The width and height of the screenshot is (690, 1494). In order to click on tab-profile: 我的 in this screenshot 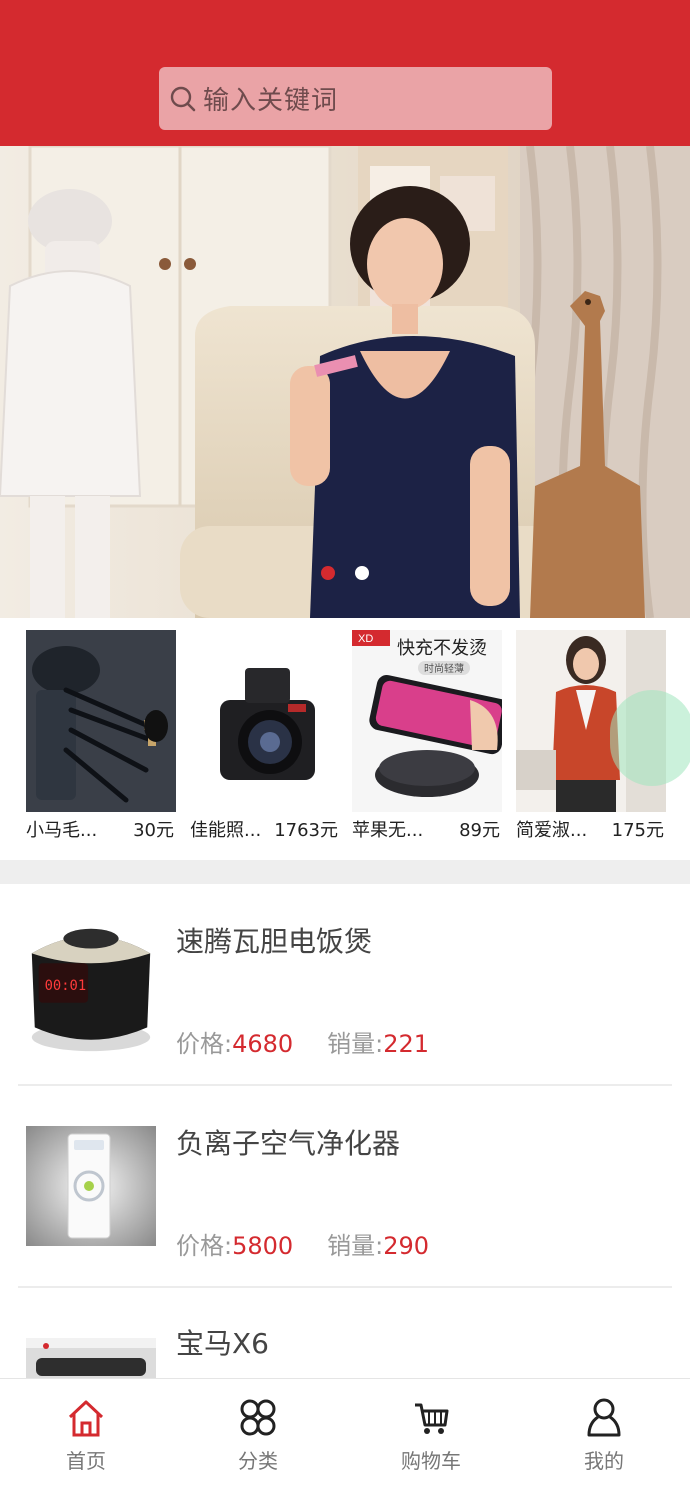, I will do `click(604, 1436)`.